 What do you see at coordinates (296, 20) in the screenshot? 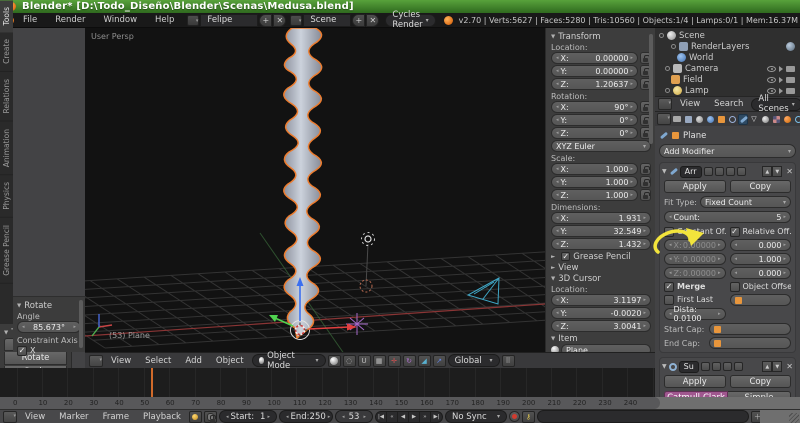
I see `scene-selector-icon` at bounding box center [296, 20].